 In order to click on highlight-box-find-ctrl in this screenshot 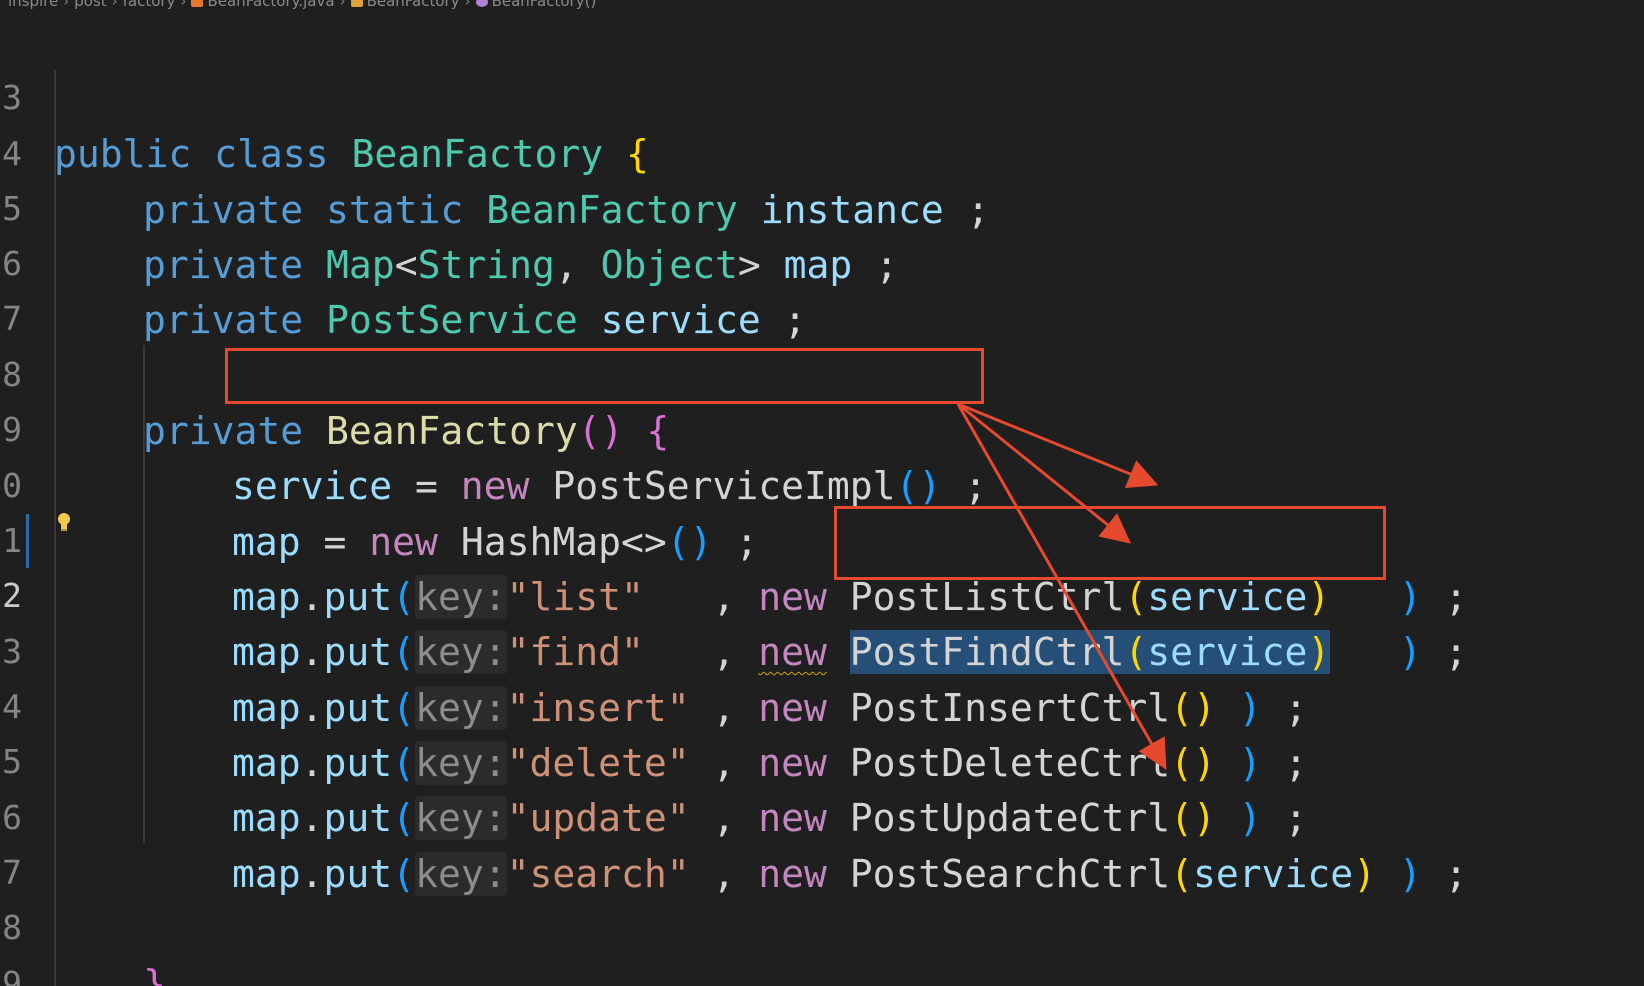, I will do `click(1110, 543)`.